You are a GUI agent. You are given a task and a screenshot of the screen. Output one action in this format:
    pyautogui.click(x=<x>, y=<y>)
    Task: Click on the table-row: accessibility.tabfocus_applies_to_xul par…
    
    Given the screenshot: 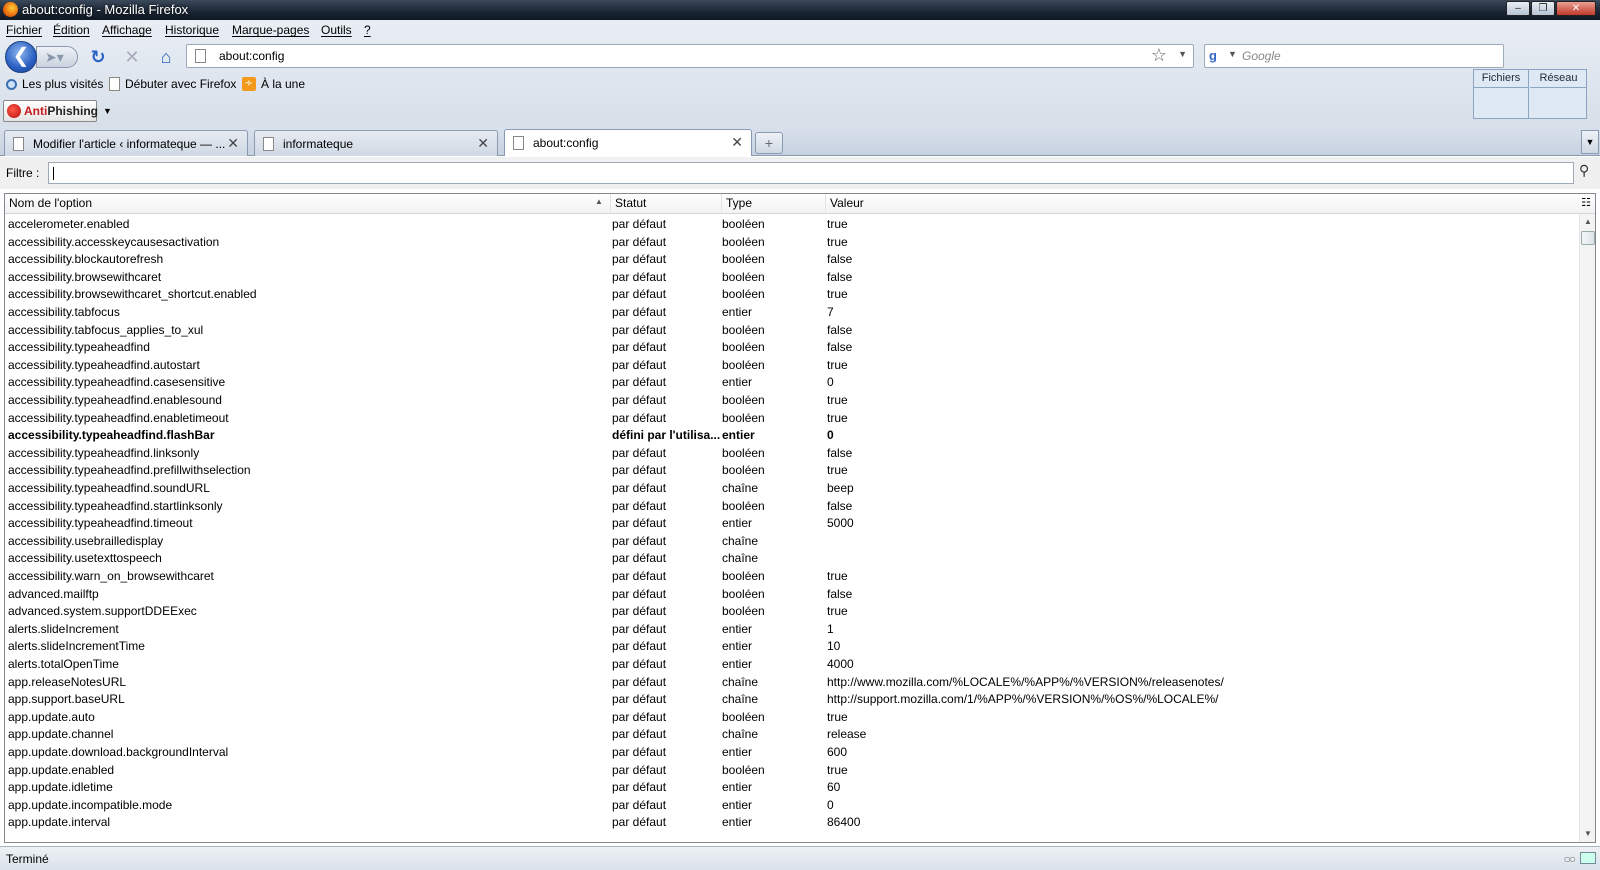 What is the action you would take?
    pyautogui.click(x=791, y=330)
    